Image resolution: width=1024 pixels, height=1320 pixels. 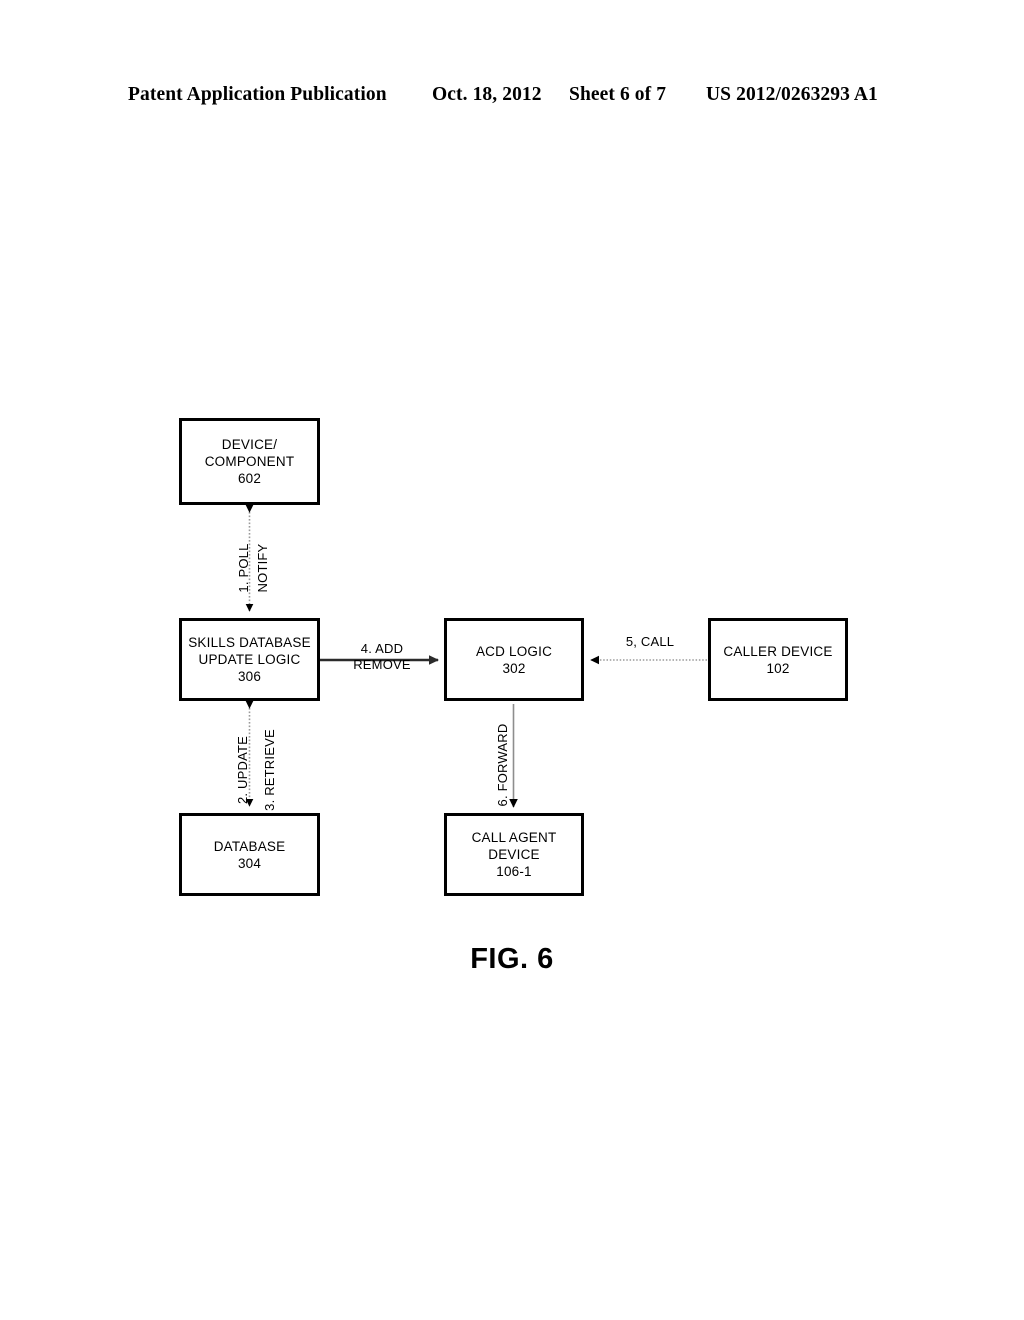 I want to click on node-caller-device: CALLER DEVICE 102, so click(x=778, y=659).